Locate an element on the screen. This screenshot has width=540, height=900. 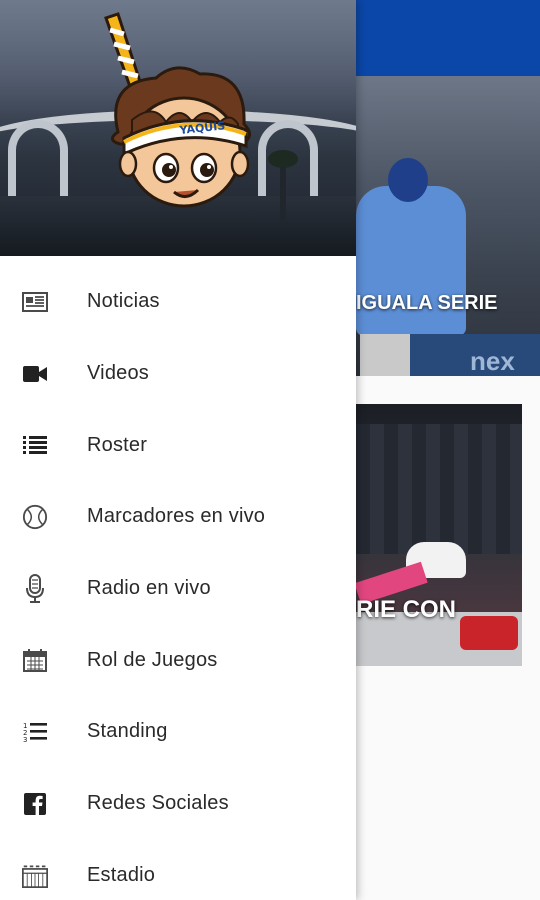
menu-item-redes-sociales: Redes Sociales is located at coordinates (178, 804).